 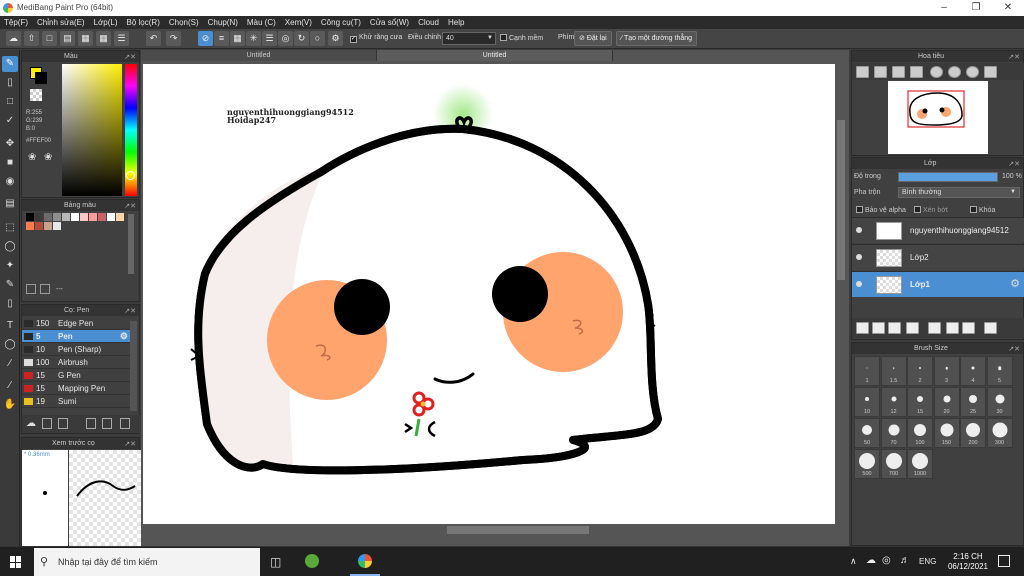 I want to click on vertical-scrollbar, so click(x=841, y=200).